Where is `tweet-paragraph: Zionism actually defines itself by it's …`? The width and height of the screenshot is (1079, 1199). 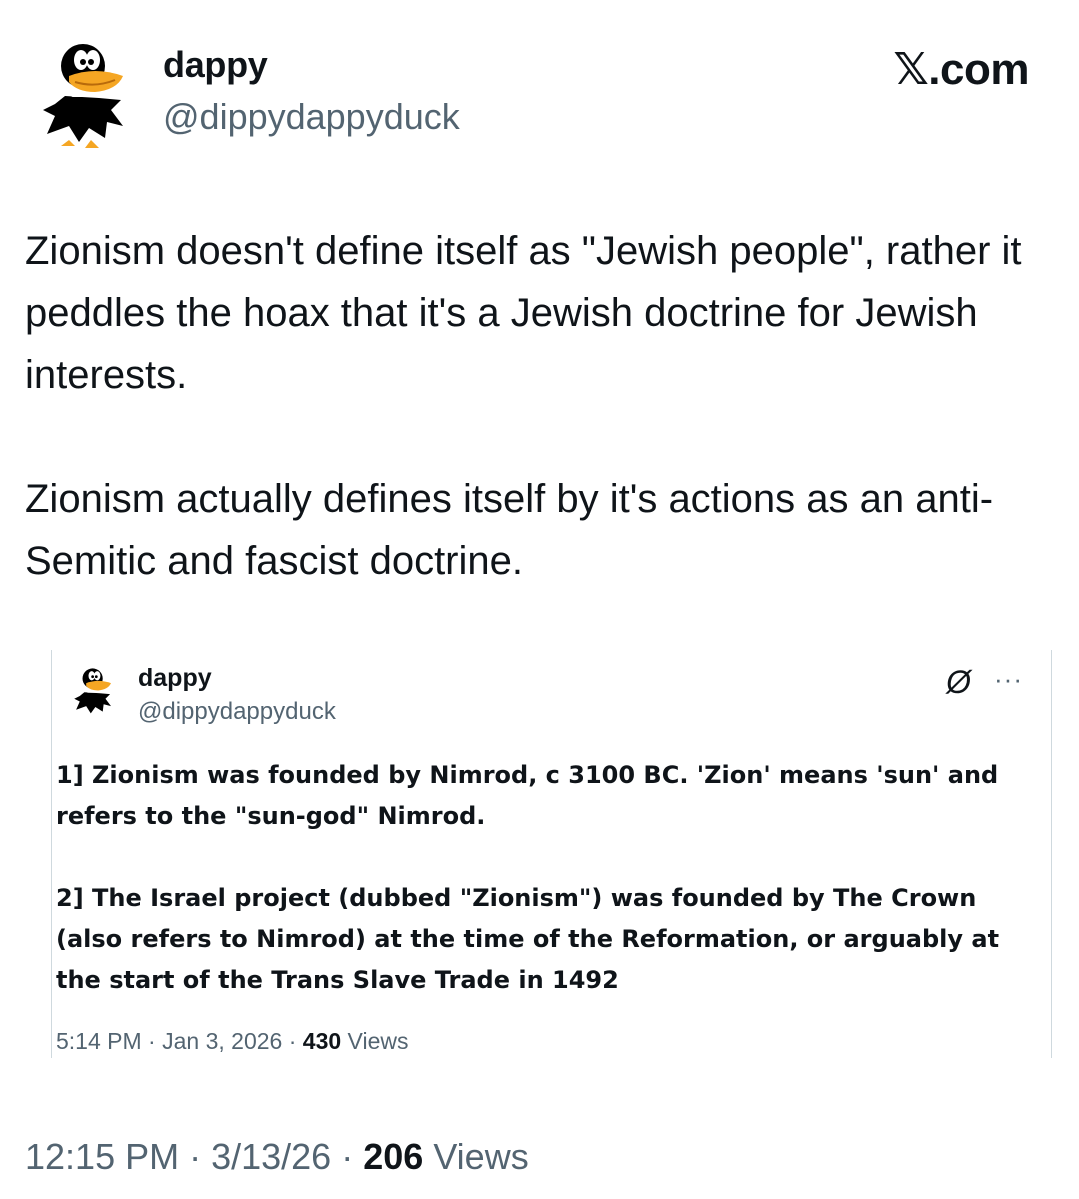
tweet-paragraph: Zionism actually defines itself by it's … is located at coordinates (509, 530).